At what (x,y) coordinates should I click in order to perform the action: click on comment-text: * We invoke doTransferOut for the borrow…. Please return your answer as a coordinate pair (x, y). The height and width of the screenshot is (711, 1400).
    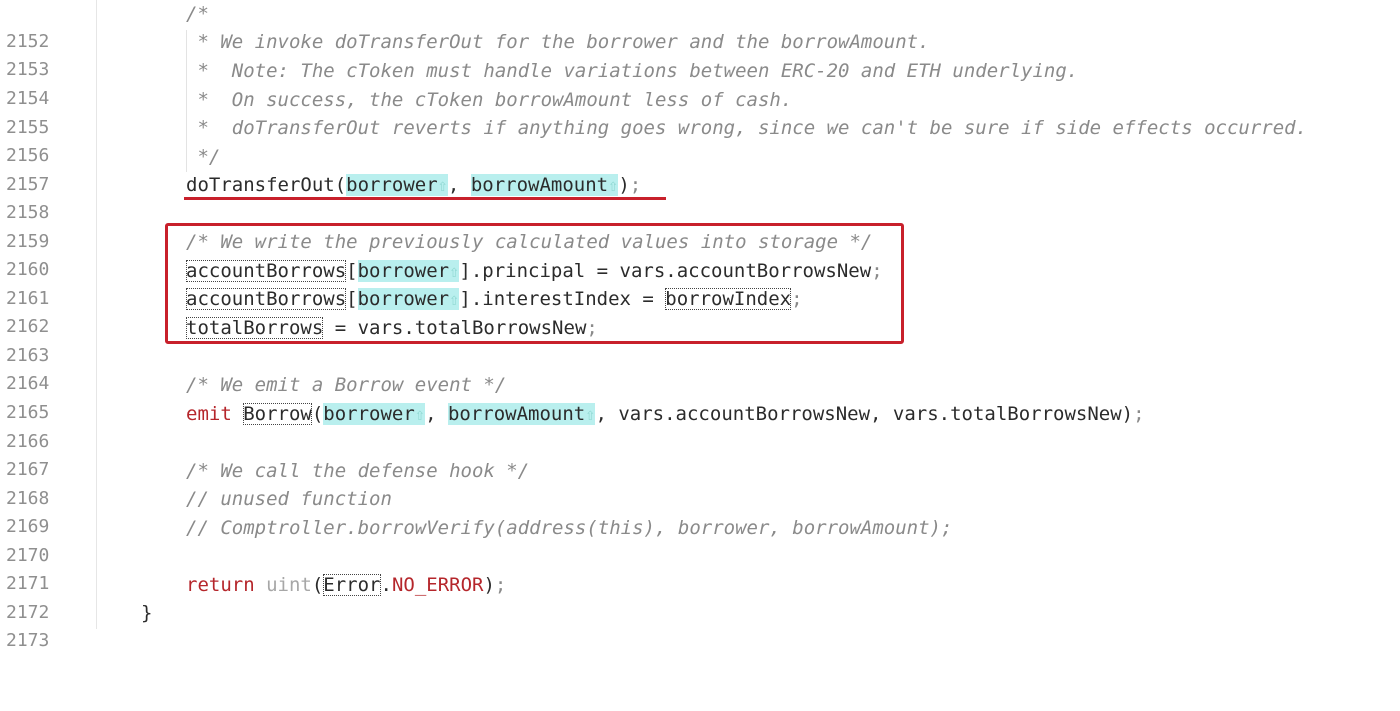
    Looking at the image, I should click on (558, 42).